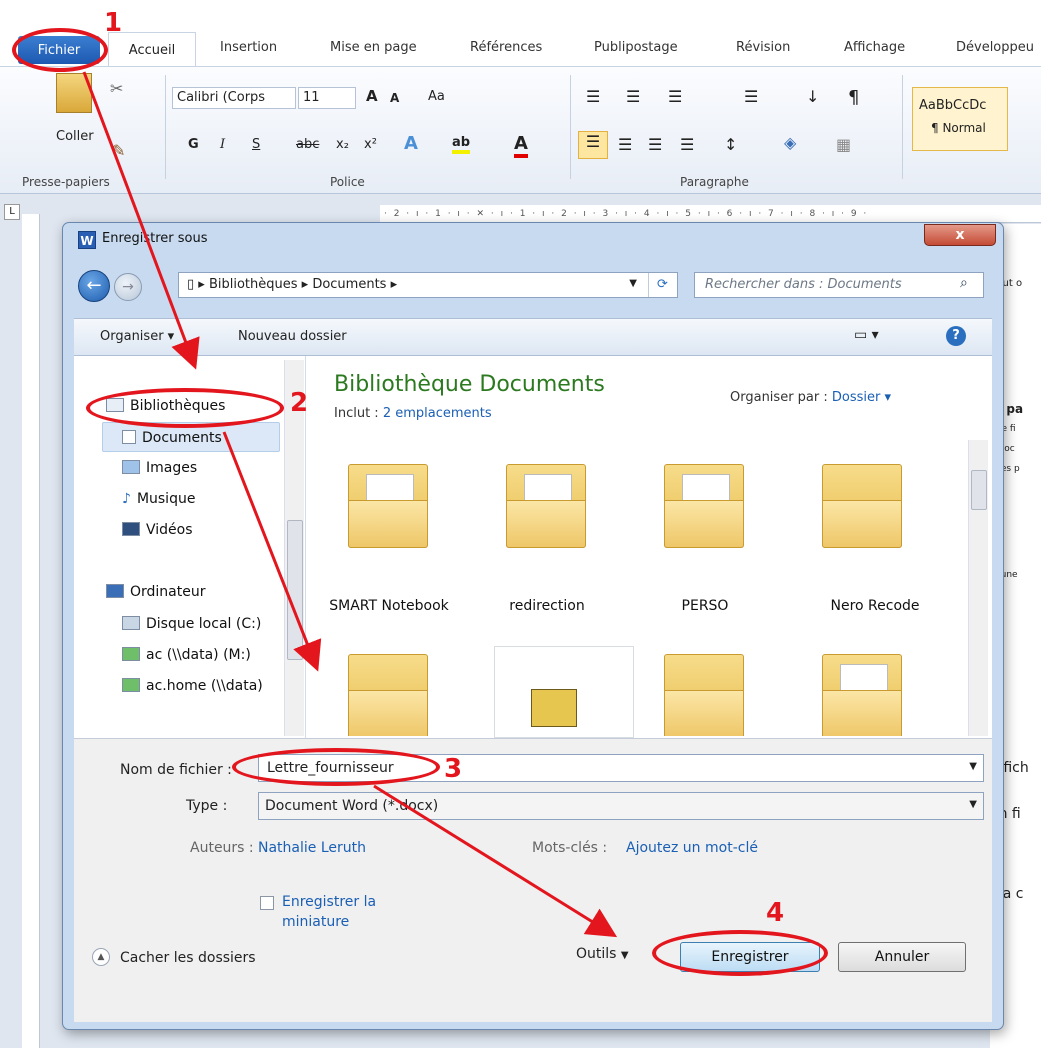 The width and height of the screenshot is (1041, 1048). What do you see at coordinates (113, 23) in the screenshot?
I see `annotation-number-1: 1` at bounding box center [113, 23].